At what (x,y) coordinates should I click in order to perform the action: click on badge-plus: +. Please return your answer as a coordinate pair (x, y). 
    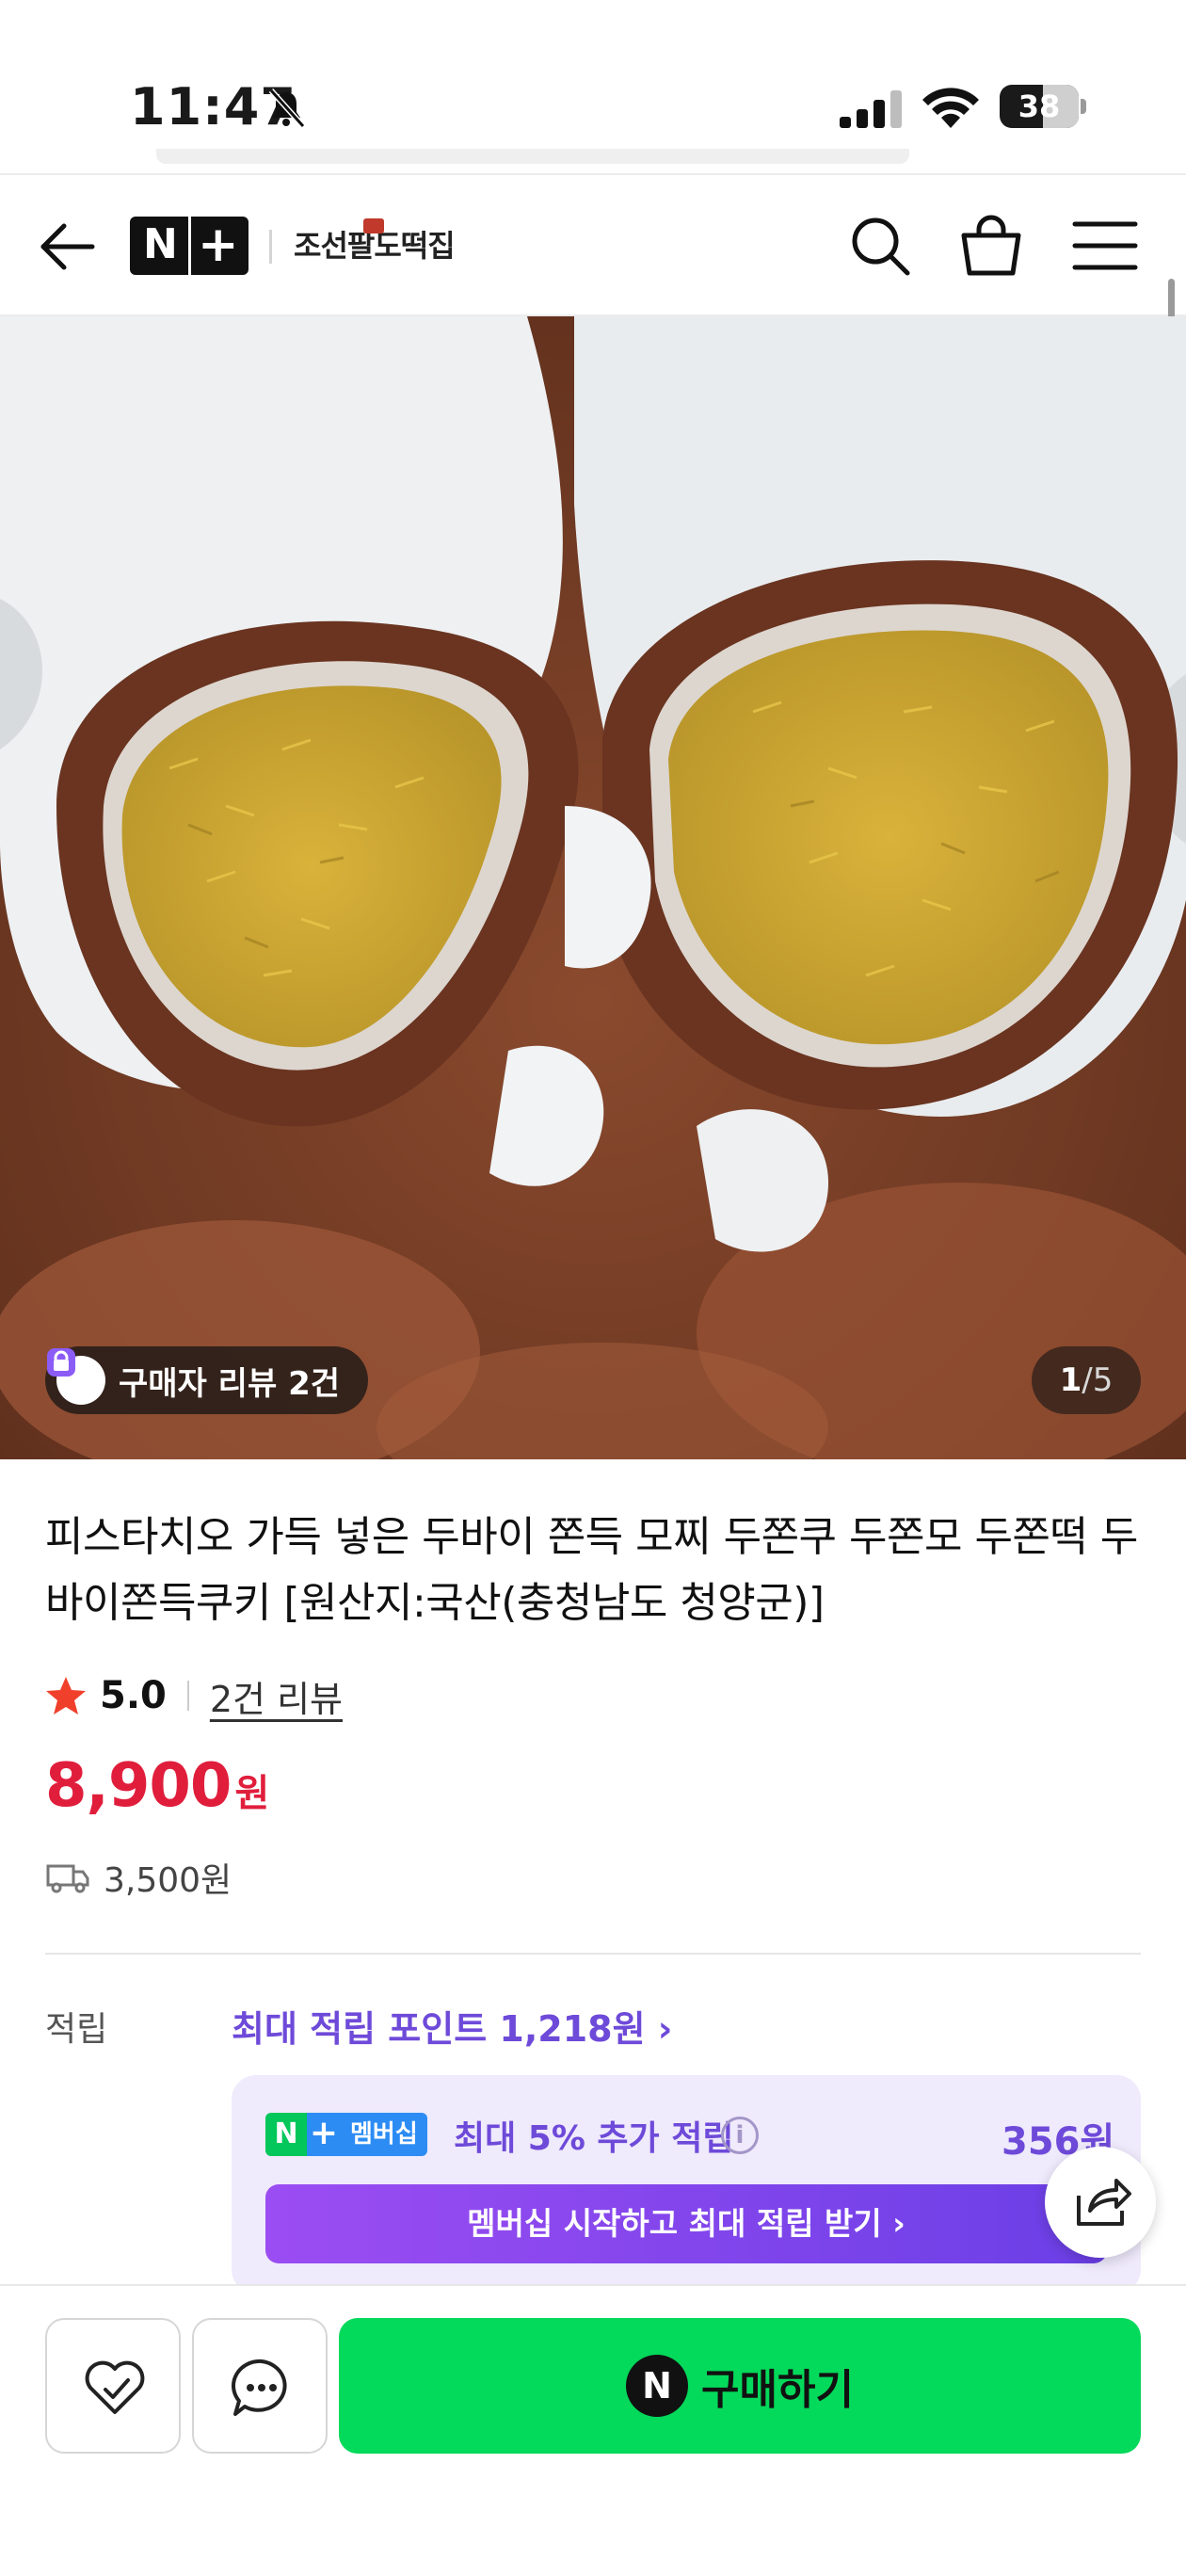
    Looking at the image, I should click on (324, 2134).